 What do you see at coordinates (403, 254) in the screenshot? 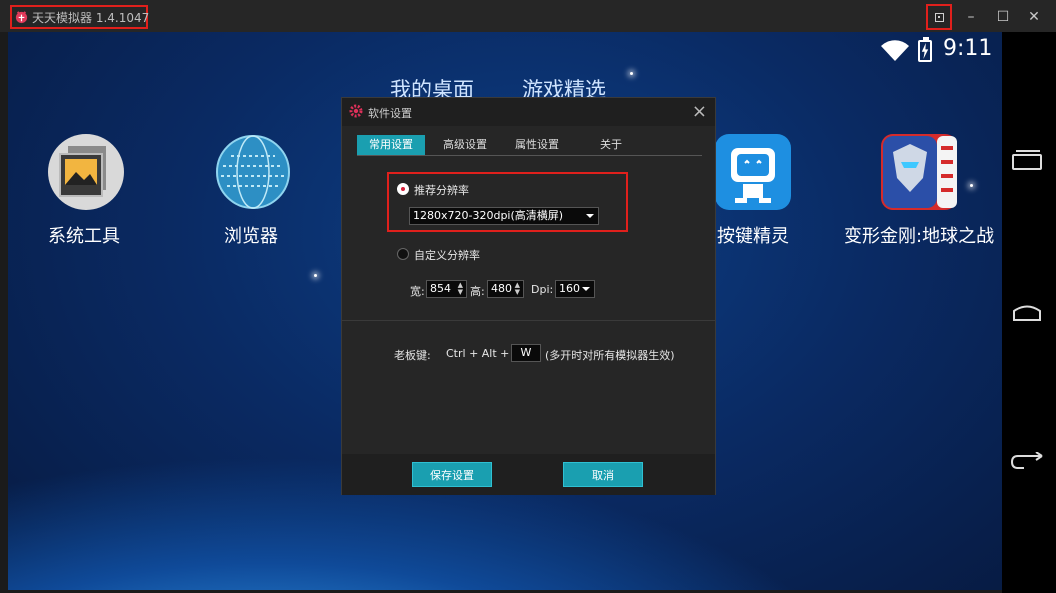
I see `custom-resolution-radio` at bounding box center [403, 254].